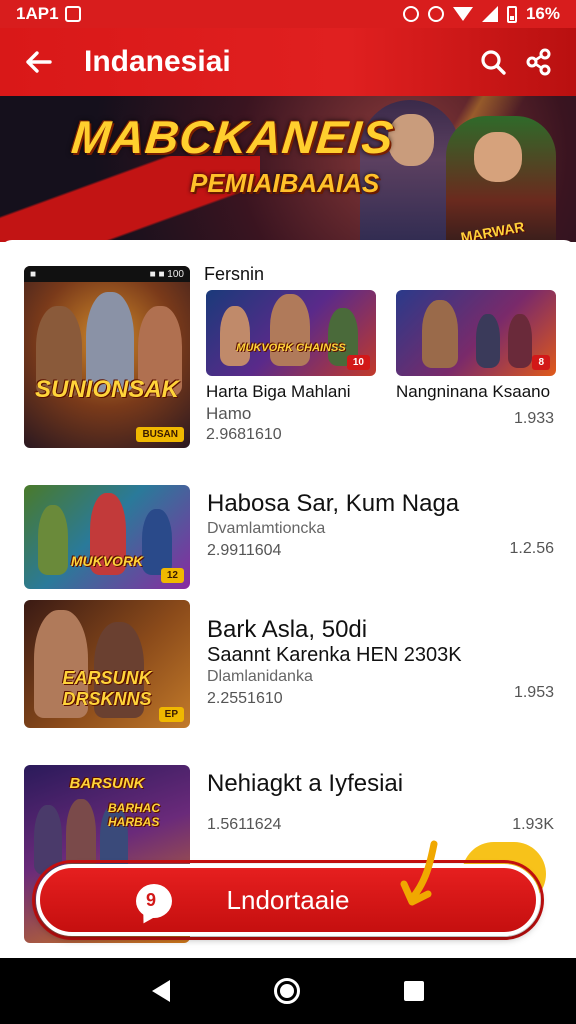  What do you see at coordinates (414, 991) in the screenshot?
I see `nav-recents-icon` at bounding box center [414, 991].